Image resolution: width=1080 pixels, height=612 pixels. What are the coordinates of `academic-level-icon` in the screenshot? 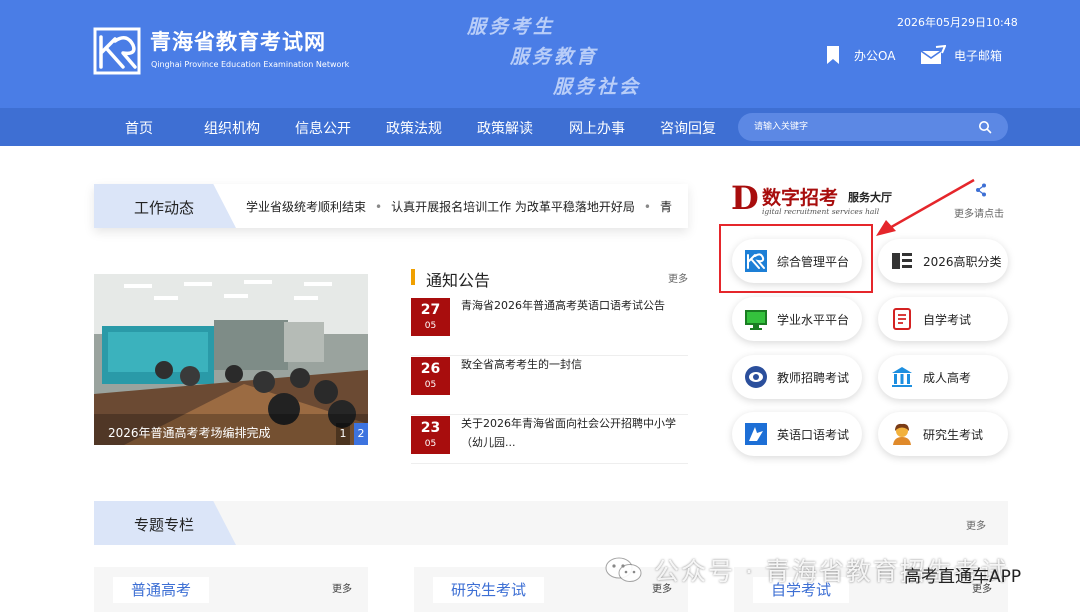 It's located at (756, 320).